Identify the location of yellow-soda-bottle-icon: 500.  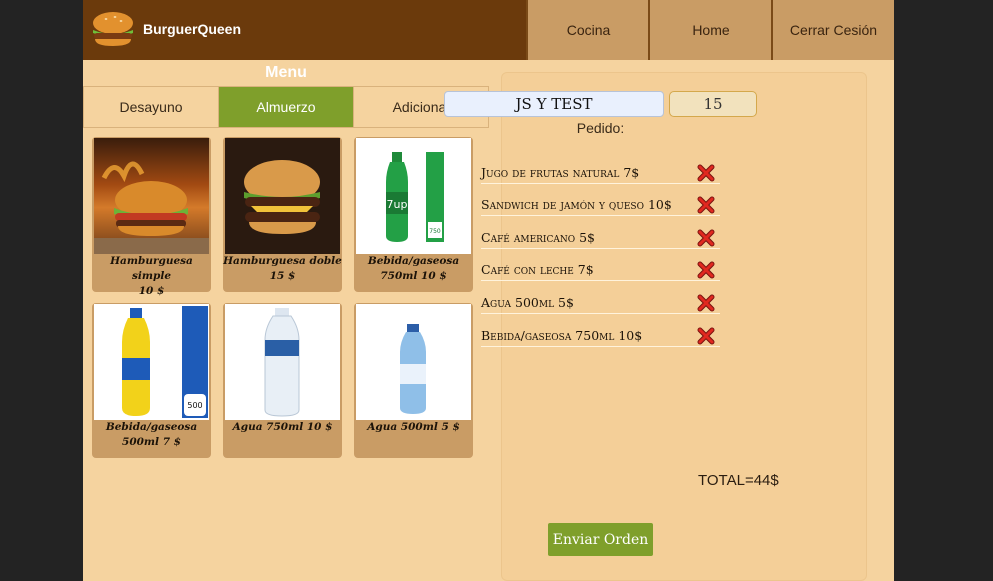
(151, 362).